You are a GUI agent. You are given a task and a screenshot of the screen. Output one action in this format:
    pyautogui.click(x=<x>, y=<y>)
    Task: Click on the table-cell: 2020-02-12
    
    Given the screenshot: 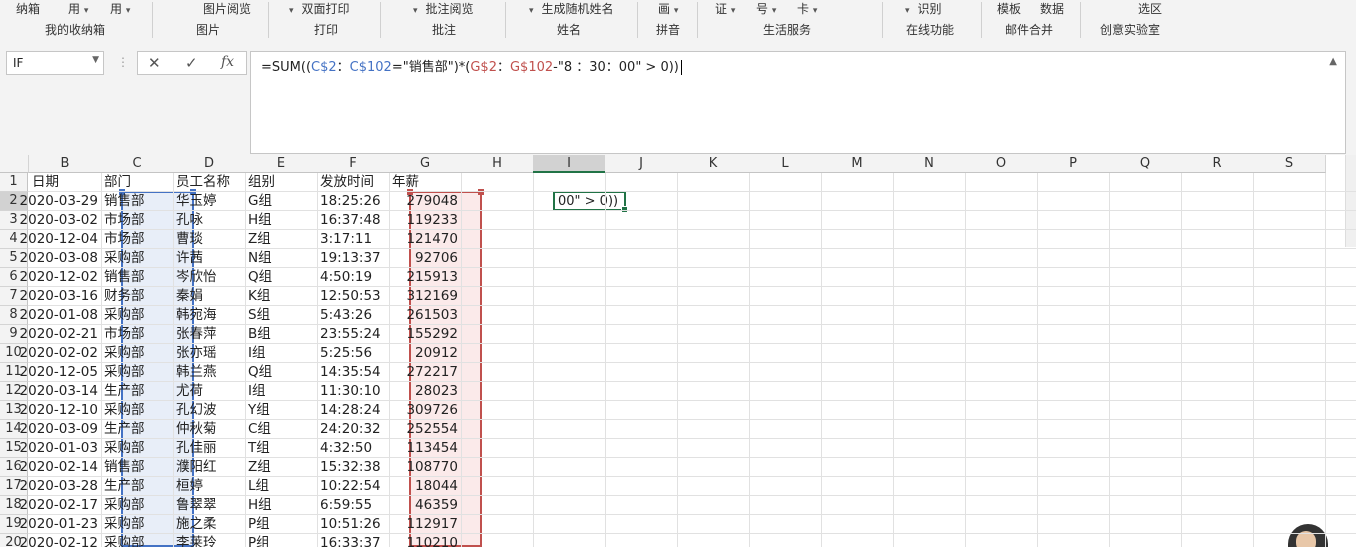 What is the action you would take?
    pyautogui.click(x=54, y=540)
    